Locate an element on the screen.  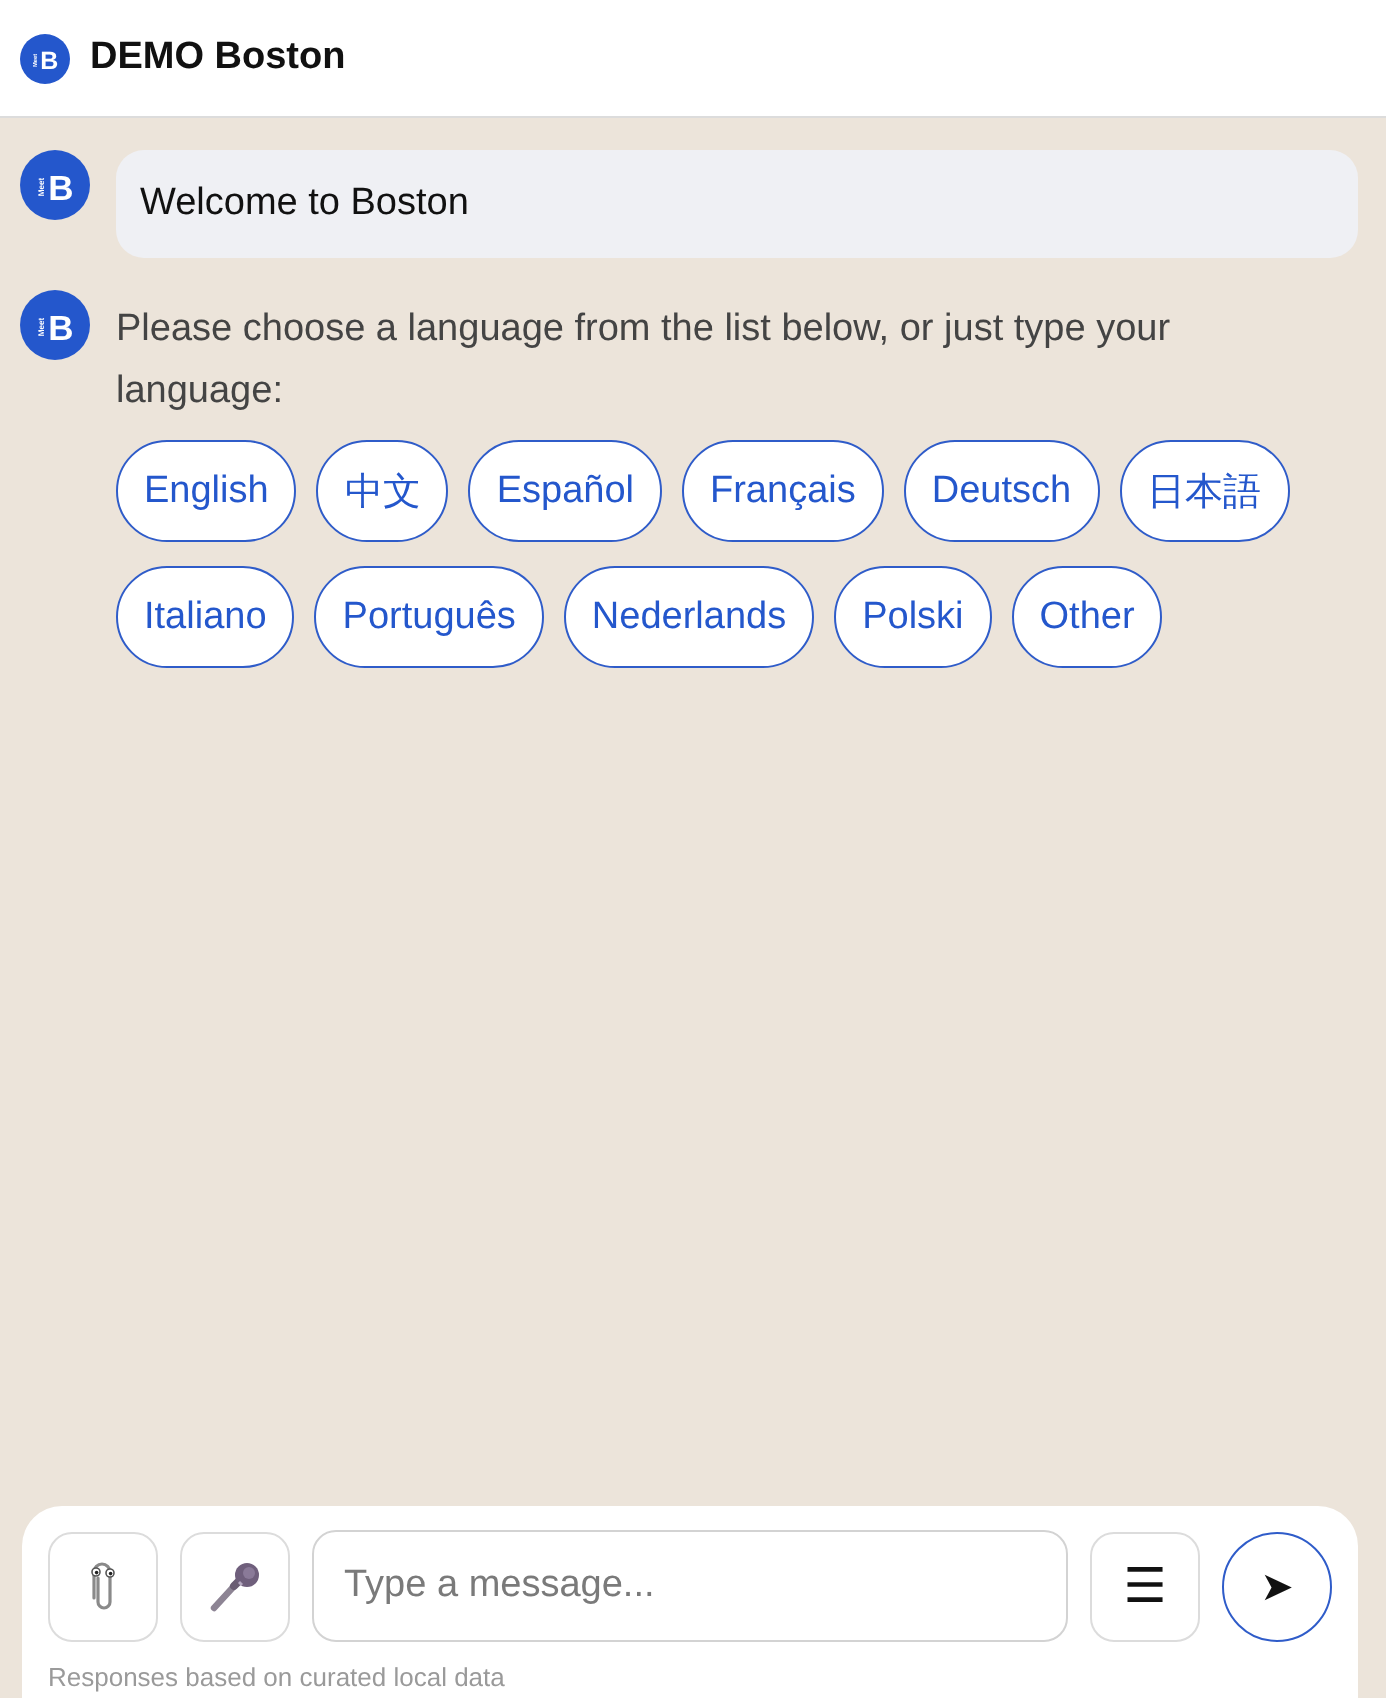
language-option: 日本語 is located at coordinates (1204, 491).